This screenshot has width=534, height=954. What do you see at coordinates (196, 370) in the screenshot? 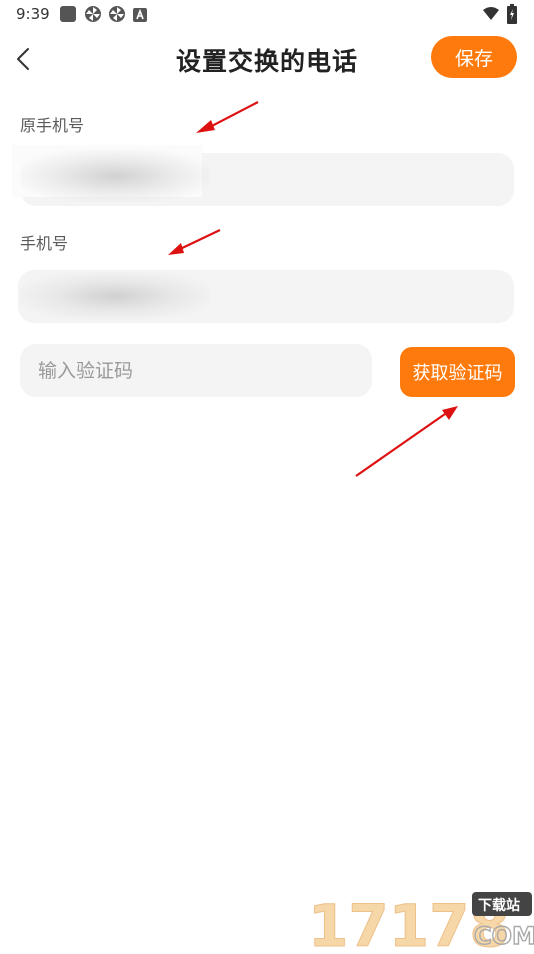
I see `verification-code-input` at bounding box center [196, 370].